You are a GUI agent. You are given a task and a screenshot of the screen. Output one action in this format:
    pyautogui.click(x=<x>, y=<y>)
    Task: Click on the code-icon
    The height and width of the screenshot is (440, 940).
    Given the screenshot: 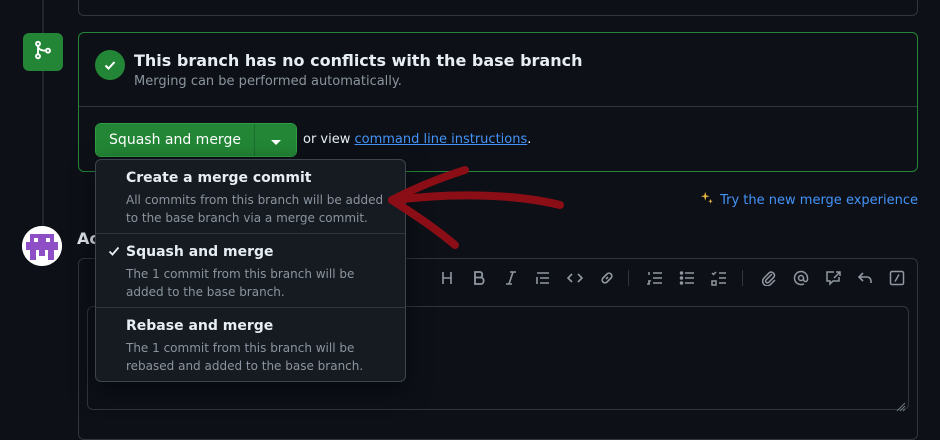 What is the action you would take?
    pyautogui.click(x=575, y=278)
    